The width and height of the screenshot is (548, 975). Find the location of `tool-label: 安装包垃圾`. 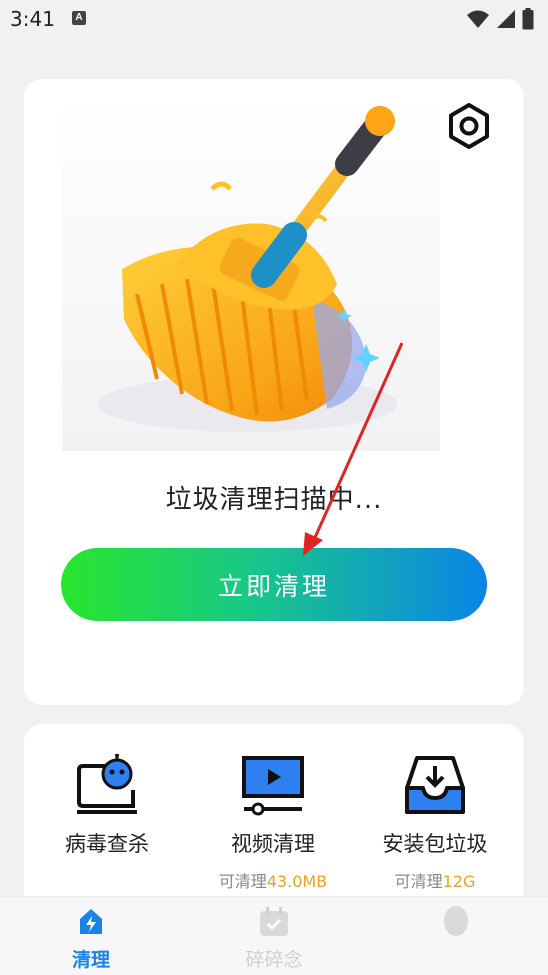

tool-label: 安装包垃圾 is located at coordinates (435, 844).